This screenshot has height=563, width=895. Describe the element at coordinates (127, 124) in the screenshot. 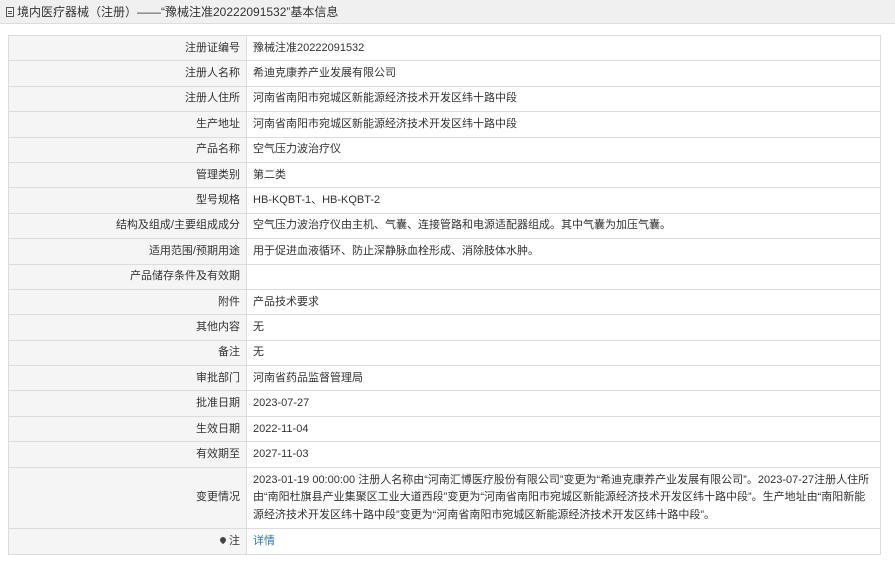

I see `row-label: 生产地址` at that location.